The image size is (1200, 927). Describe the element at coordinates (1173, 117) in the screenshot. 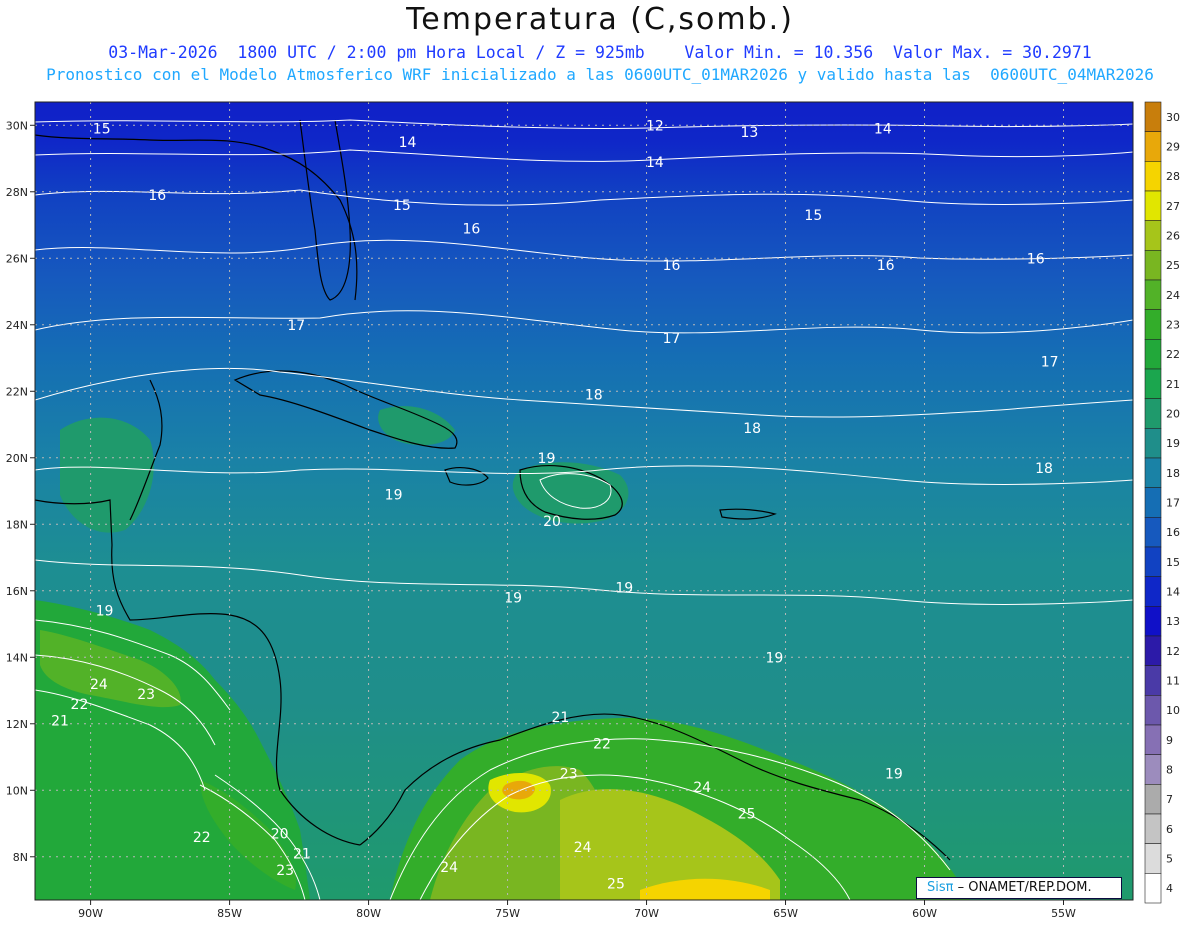

I see `colorbar-label: 30` at that location.